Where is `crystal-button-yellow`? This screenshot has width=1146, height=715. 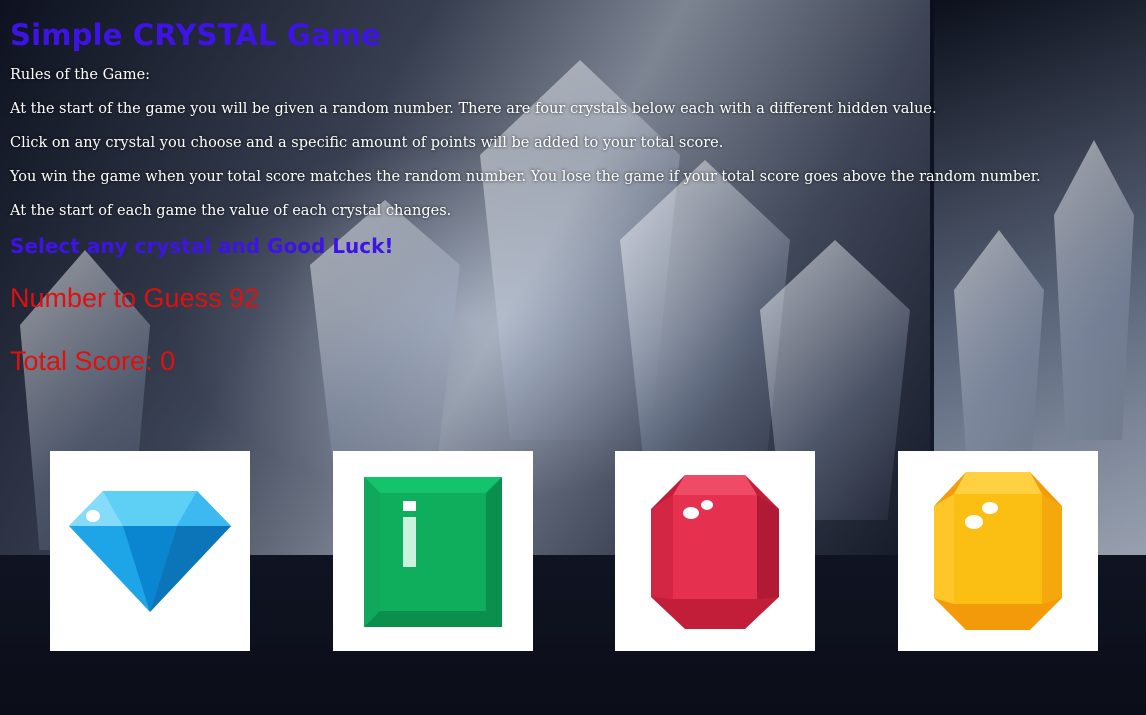 crystal-button-yellow is located at coordinates (998, 551).